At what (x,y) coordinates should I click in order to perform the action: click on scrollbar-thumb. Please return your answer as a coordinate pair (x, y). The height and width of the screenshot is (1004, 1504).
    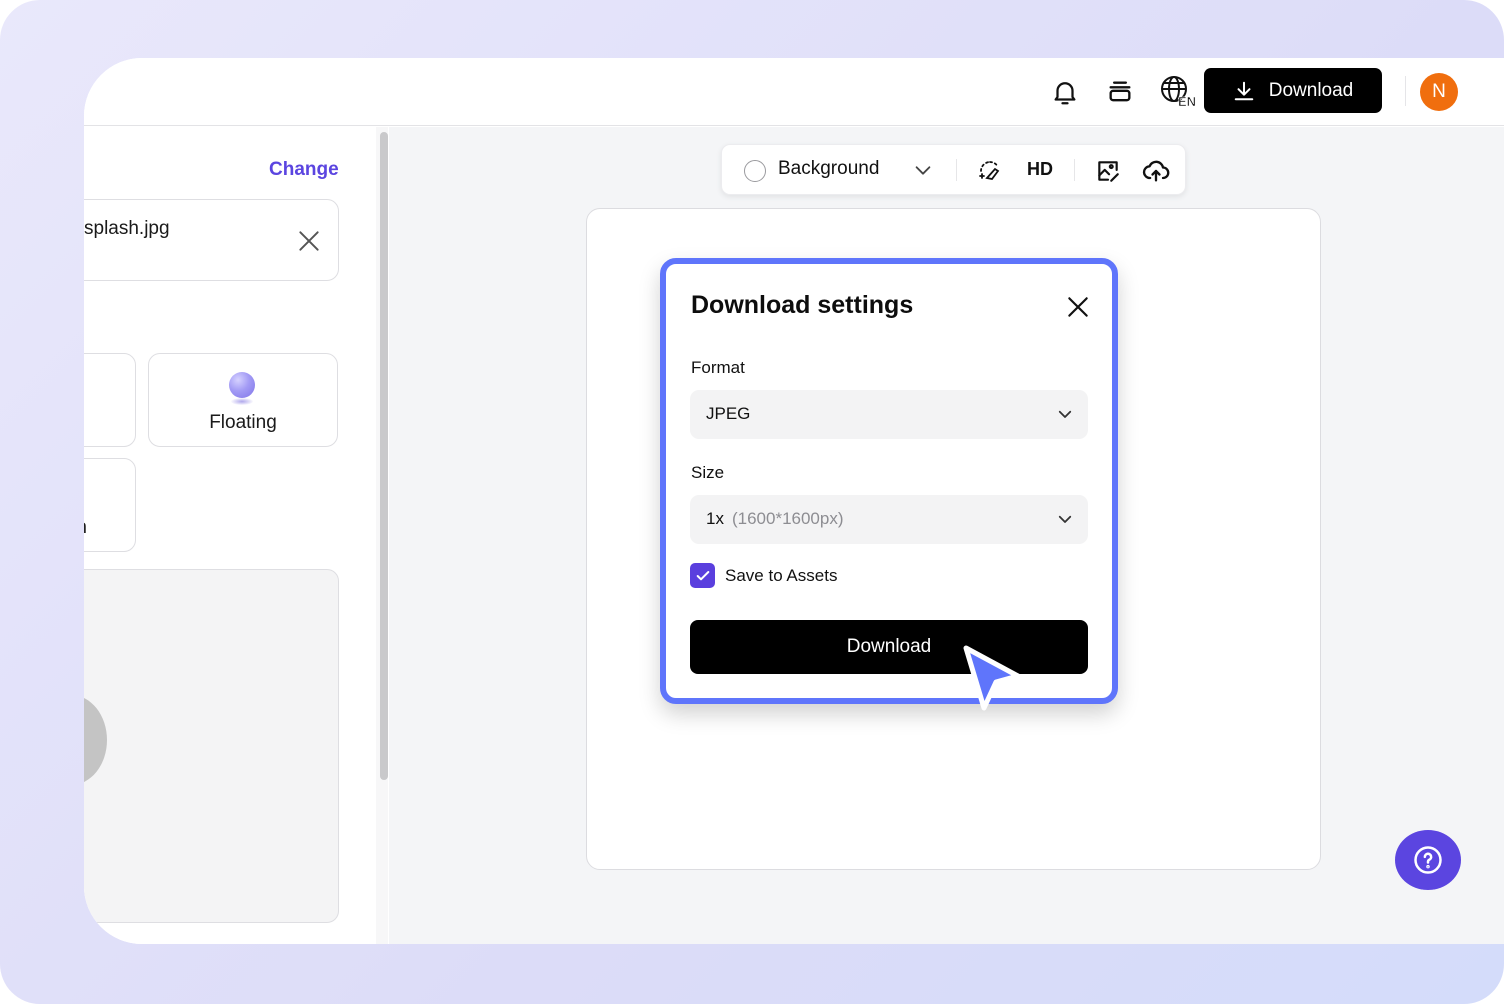
    Looking at the image, I should click on (384, 456).